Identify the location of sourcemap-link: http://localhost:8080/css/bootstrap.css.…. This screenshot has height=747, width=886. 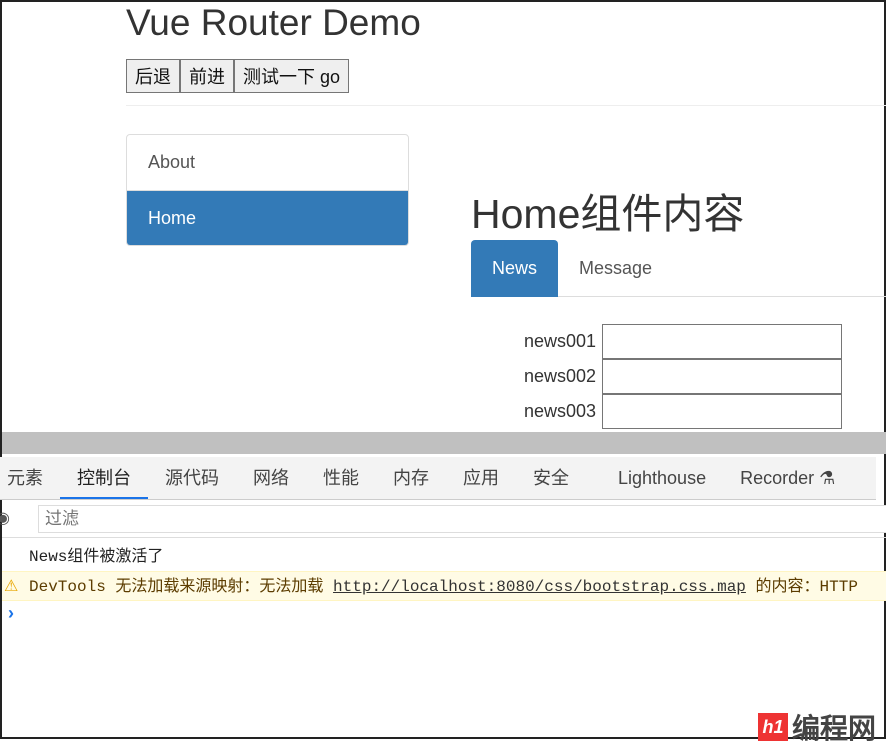
(539, 587).